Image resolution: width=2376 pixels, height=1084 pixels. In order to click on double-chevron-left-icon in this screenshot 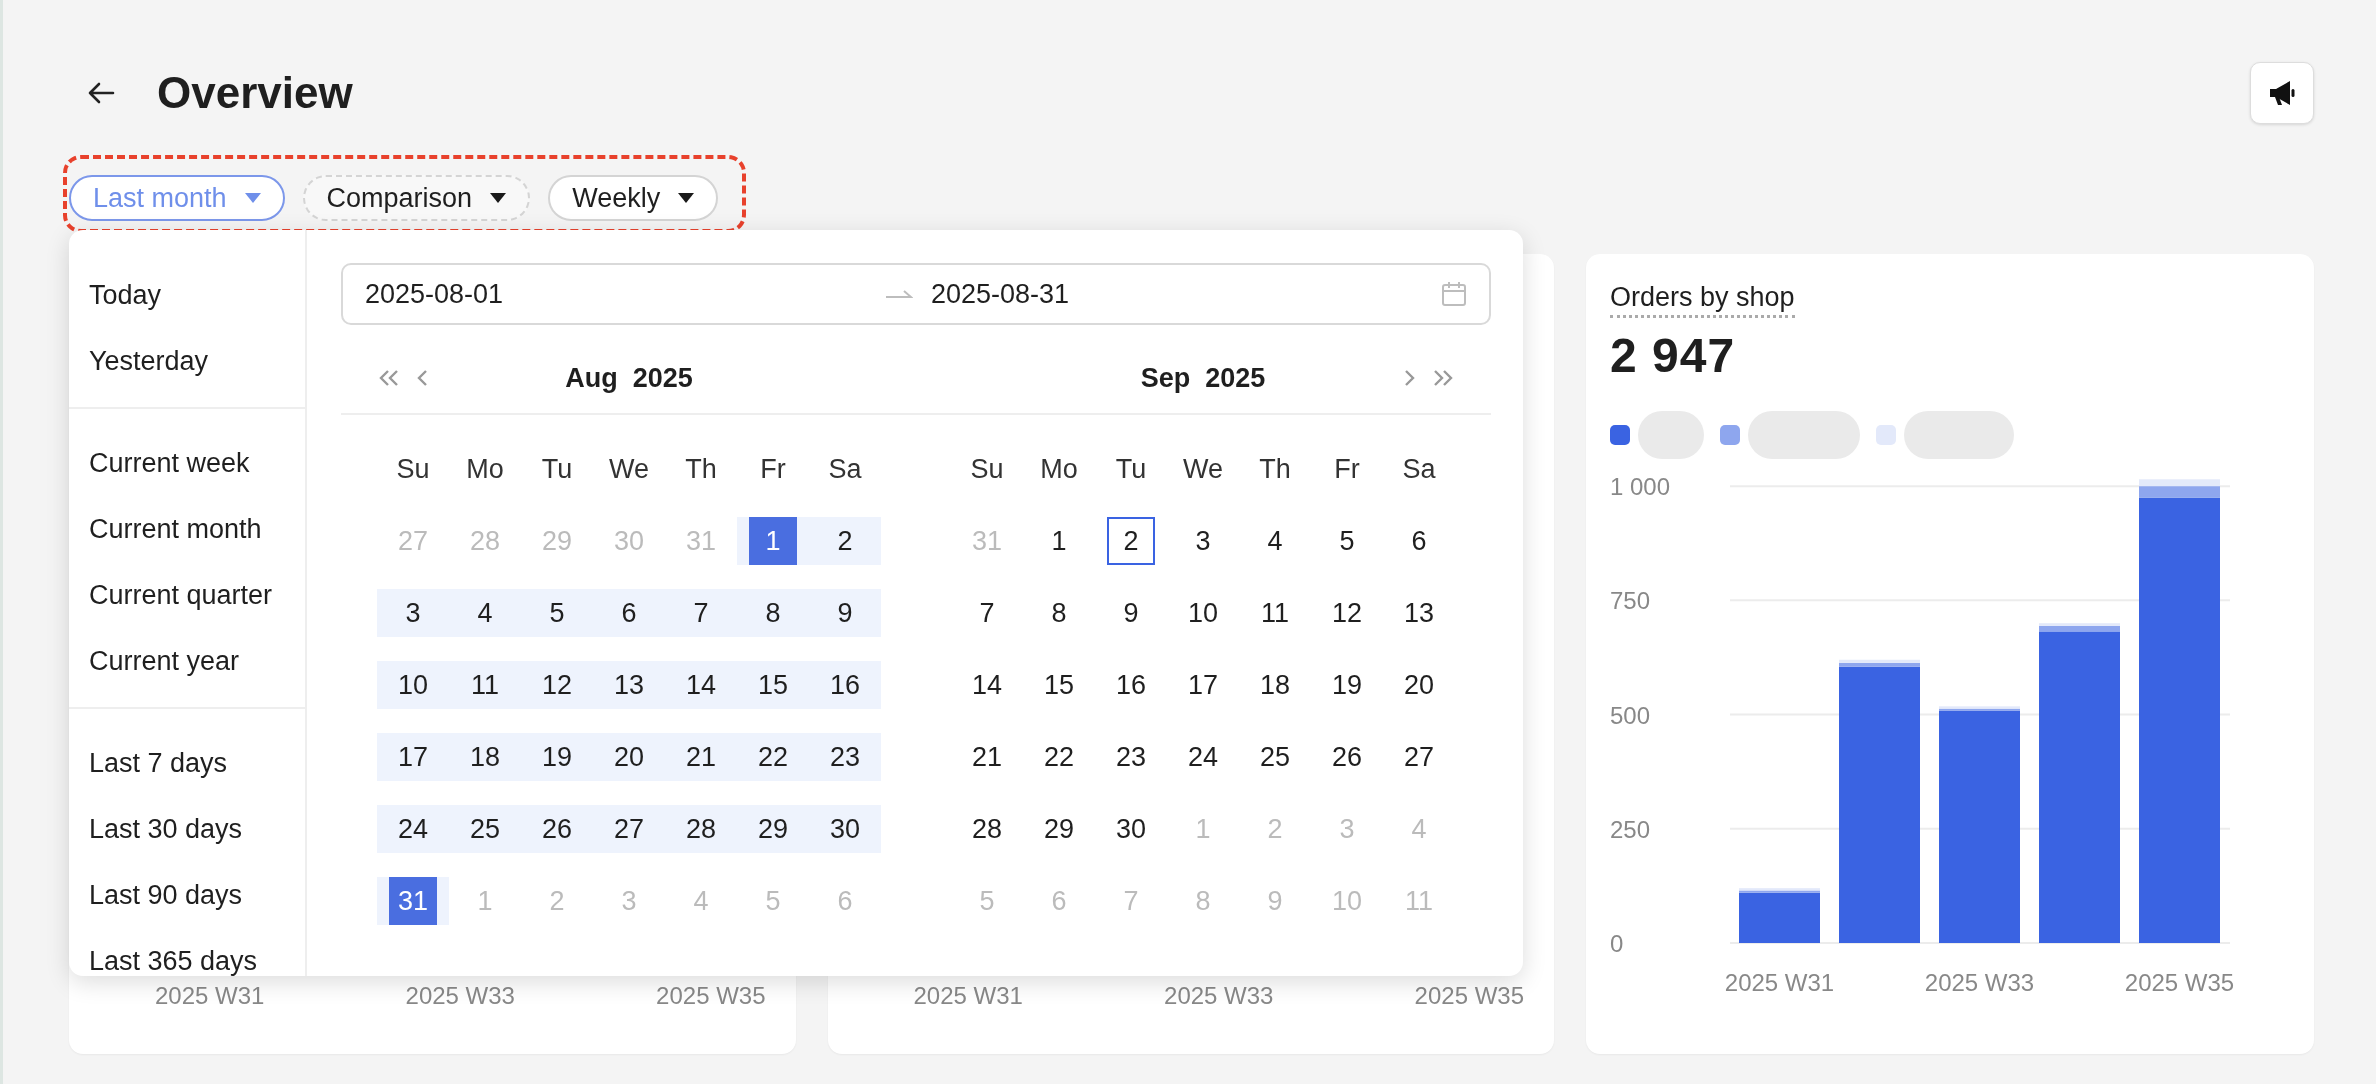, I will do `click(389, 378)`.